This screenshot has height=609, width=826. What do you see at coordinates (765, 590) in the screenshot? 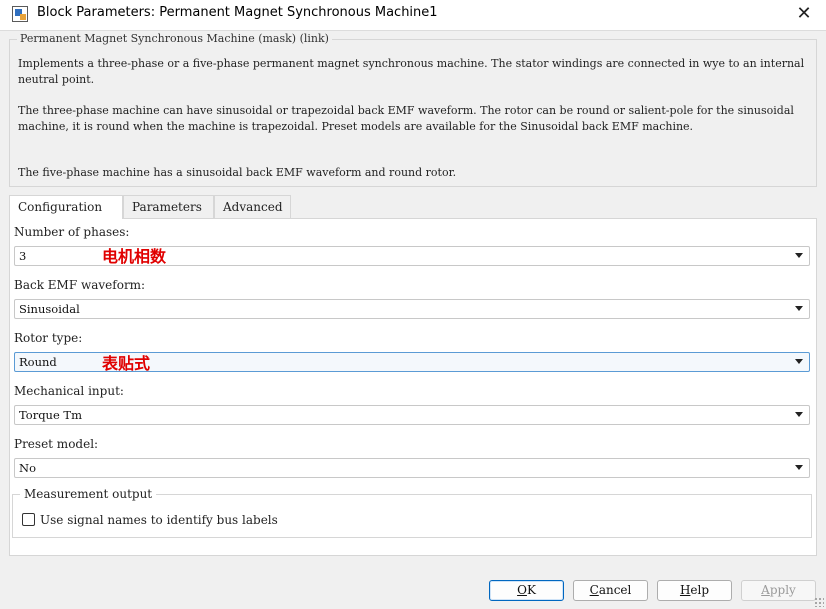
I see `apply-mnemonic: A` at bounding box center [765, 590].